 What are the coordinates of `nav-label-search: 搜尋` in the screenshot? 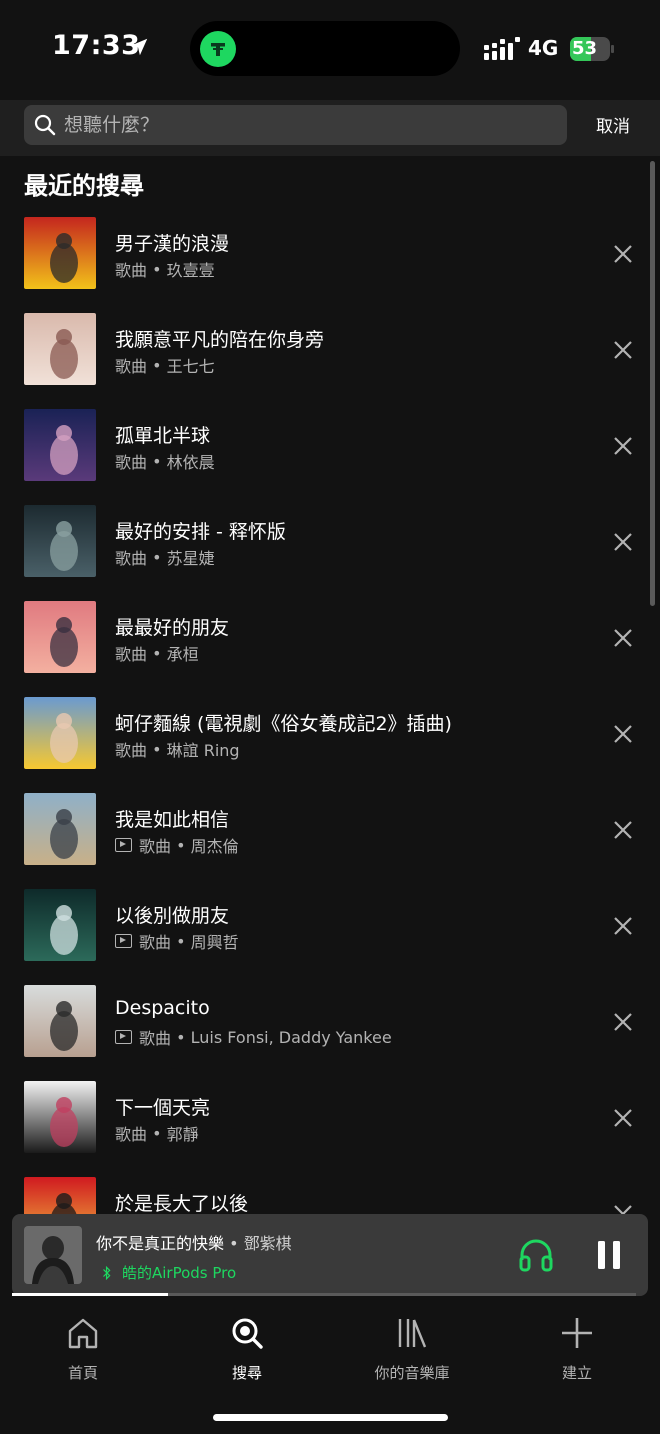 It's located at (246, 1373).